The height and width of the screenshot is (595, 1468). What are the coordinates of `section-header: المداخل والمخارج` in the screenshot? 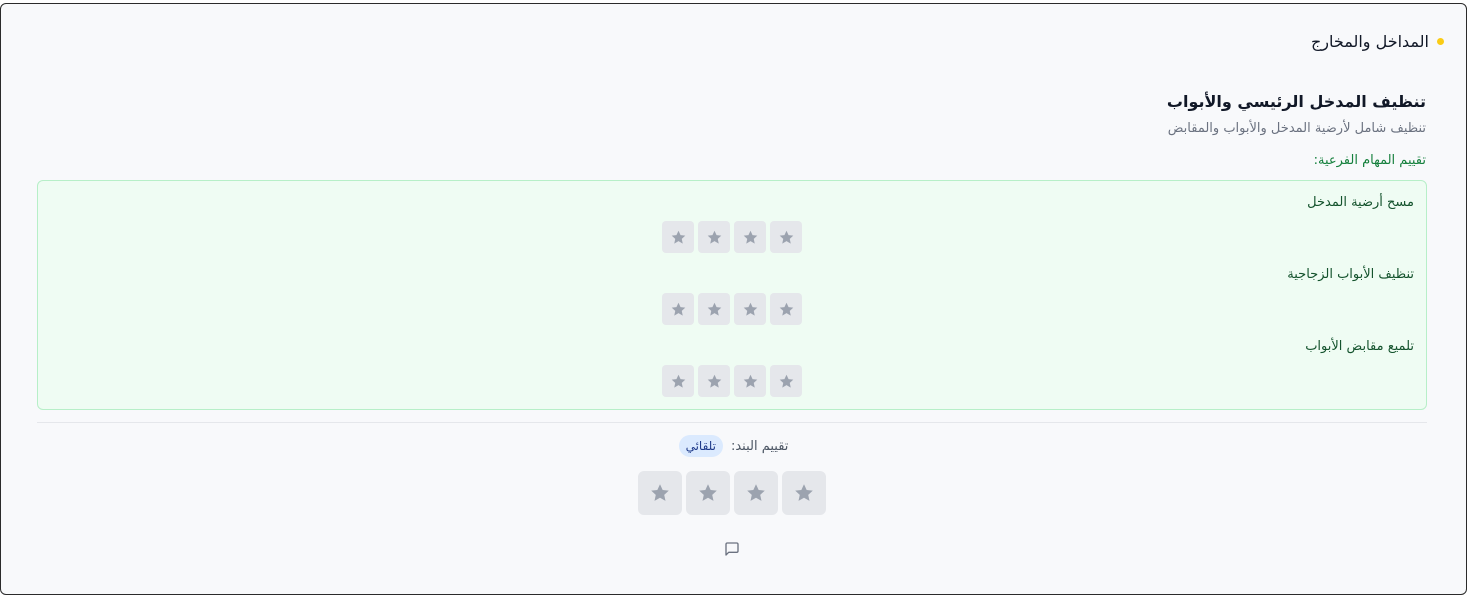 It's located at (1377, 41).